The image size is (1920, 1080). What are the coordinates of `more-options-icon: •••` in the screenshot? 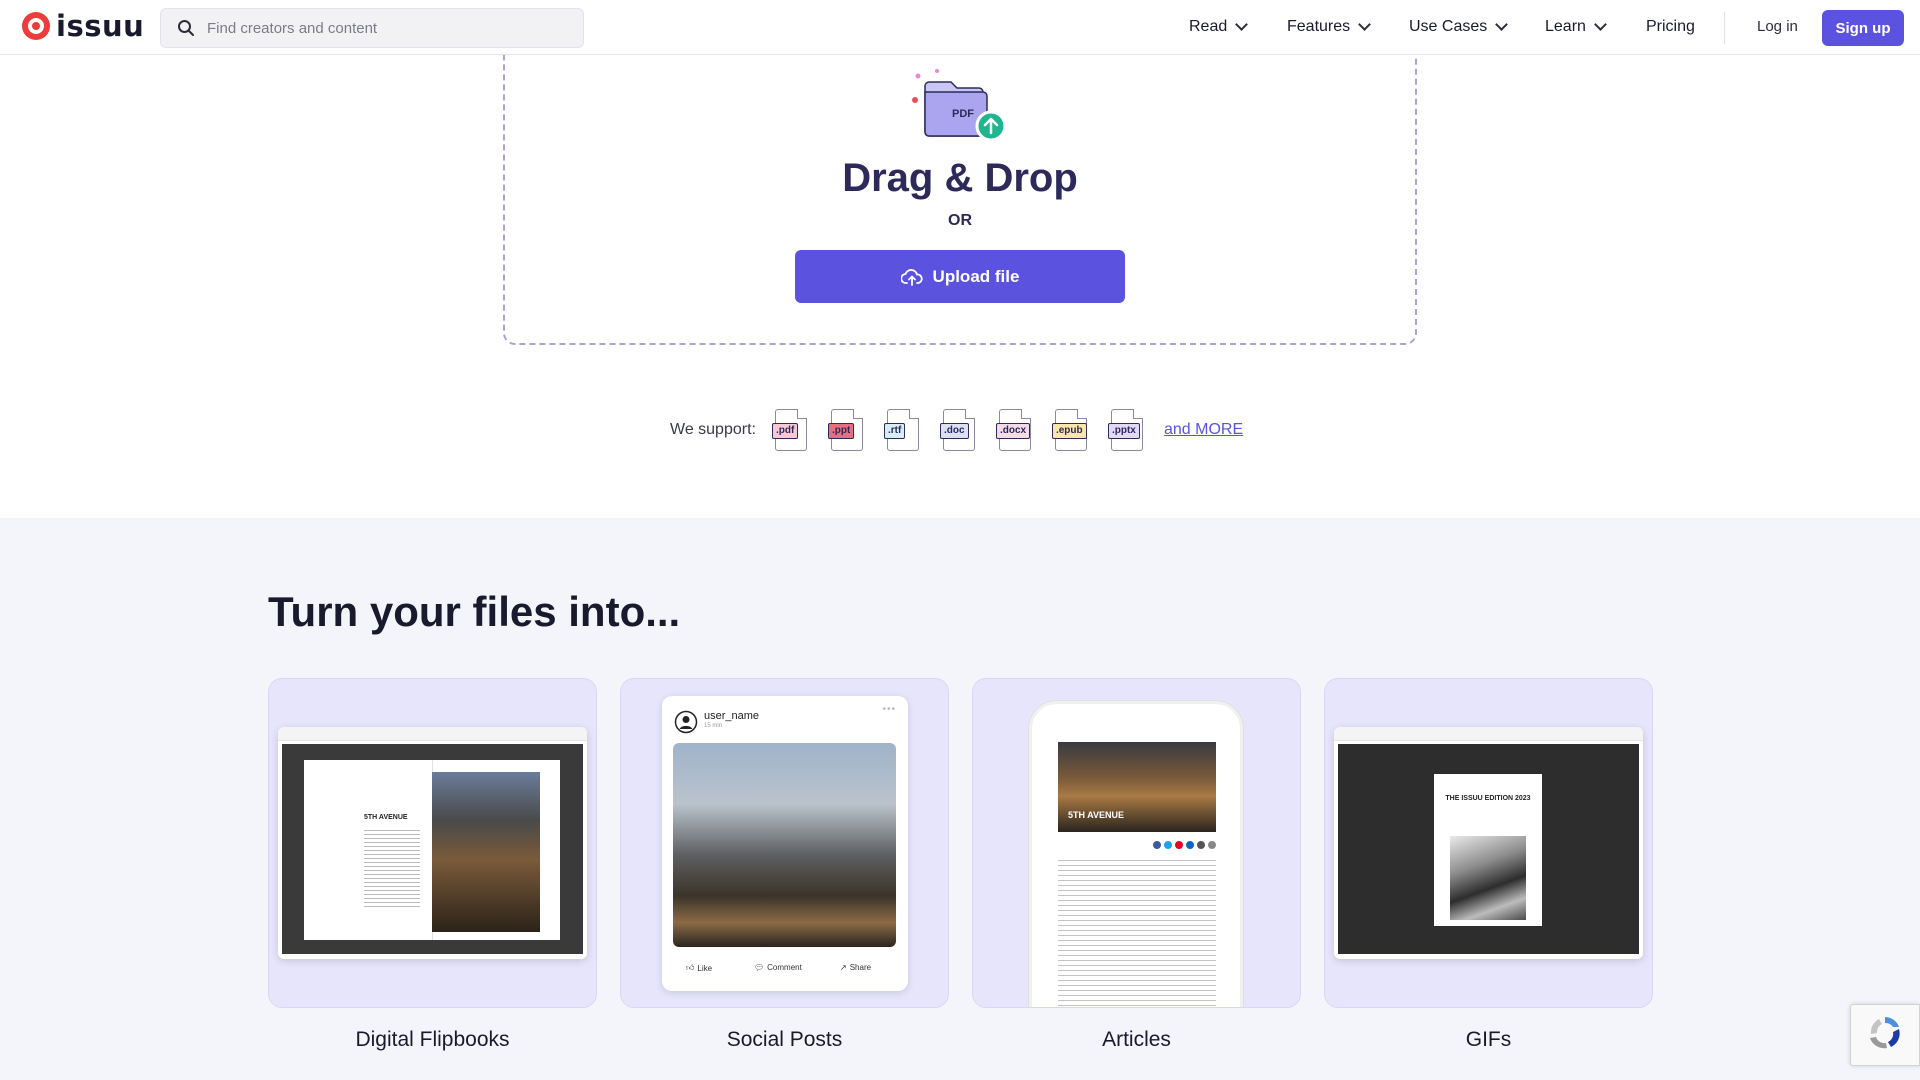 It's located at (889, 709).